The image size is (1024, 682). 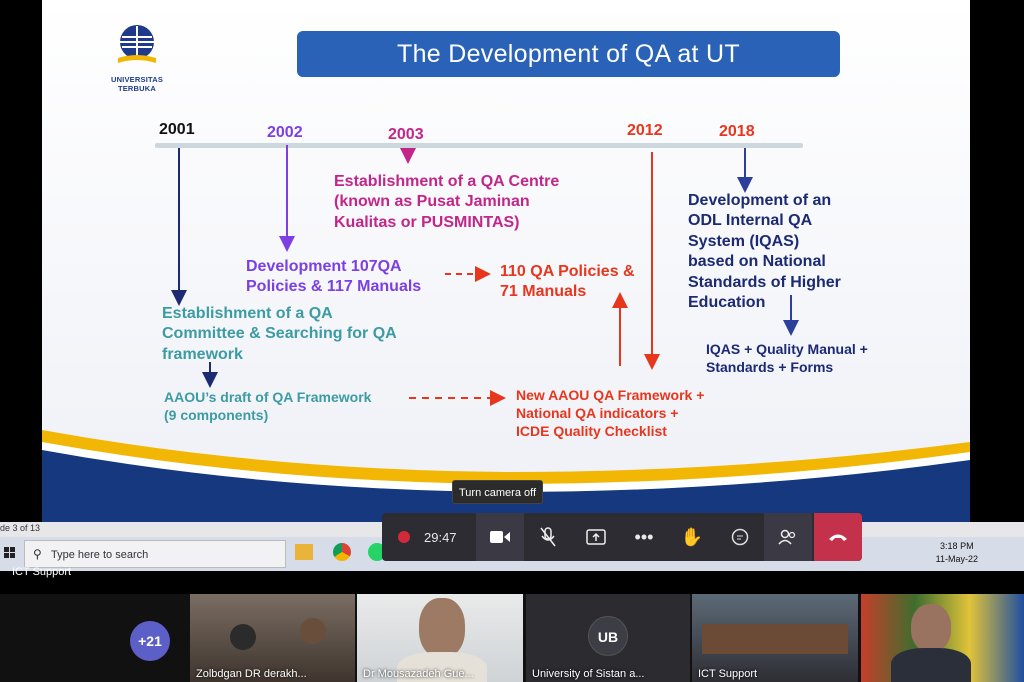 I want to click on event-2002-line2: Policies & 117 Manuals, so click(x=334, y=287).